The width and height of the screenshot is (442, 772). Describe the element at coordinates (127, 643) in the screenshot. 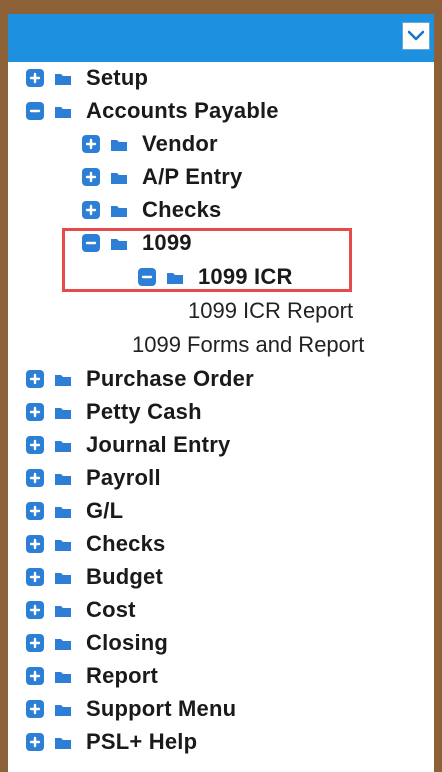

I see `tree-node-label: Closing` at that location.